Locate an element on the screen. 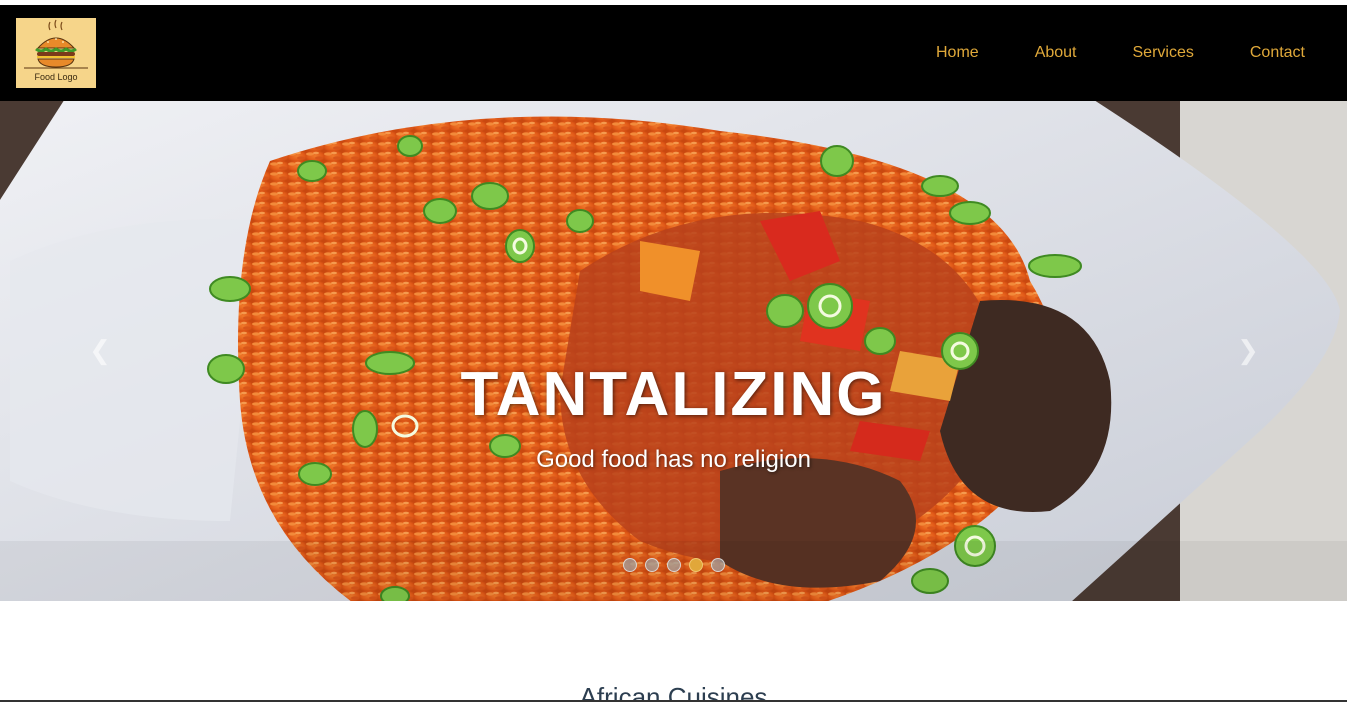 This screenshot has width=1347, height=702. nav-contact-link: Contact is located at coordinates (1277, 53).